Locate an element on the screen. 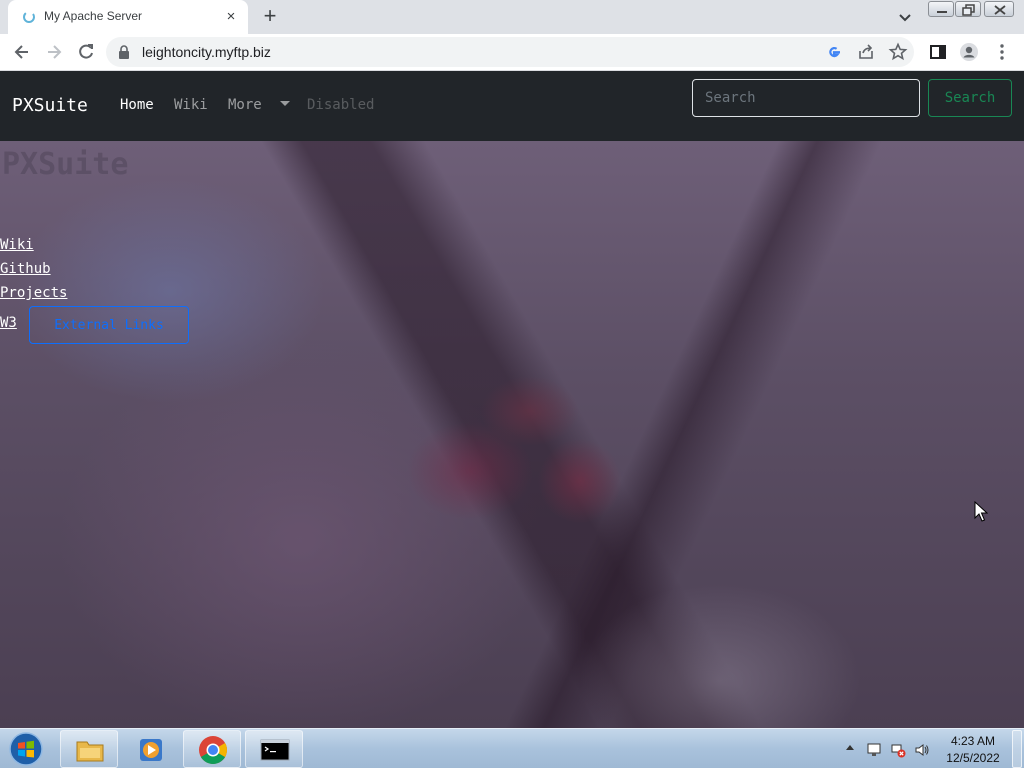 Image resolution: width=1024 pixels, height=768 pixels. tab-close-icon: × is located at coordinates (231, 17).